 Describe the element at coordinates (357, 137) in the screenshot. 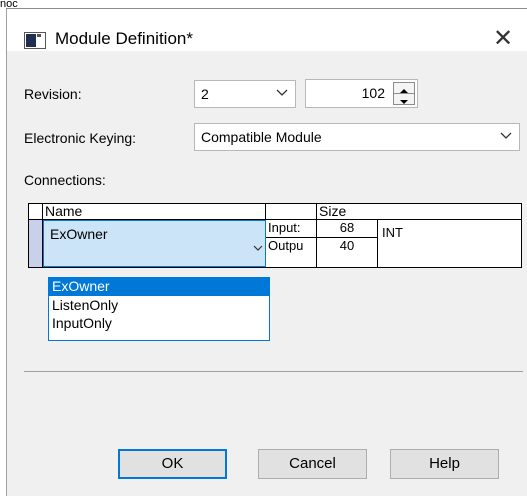

I see `electronic-keying-select: Compatible Module` at that location.